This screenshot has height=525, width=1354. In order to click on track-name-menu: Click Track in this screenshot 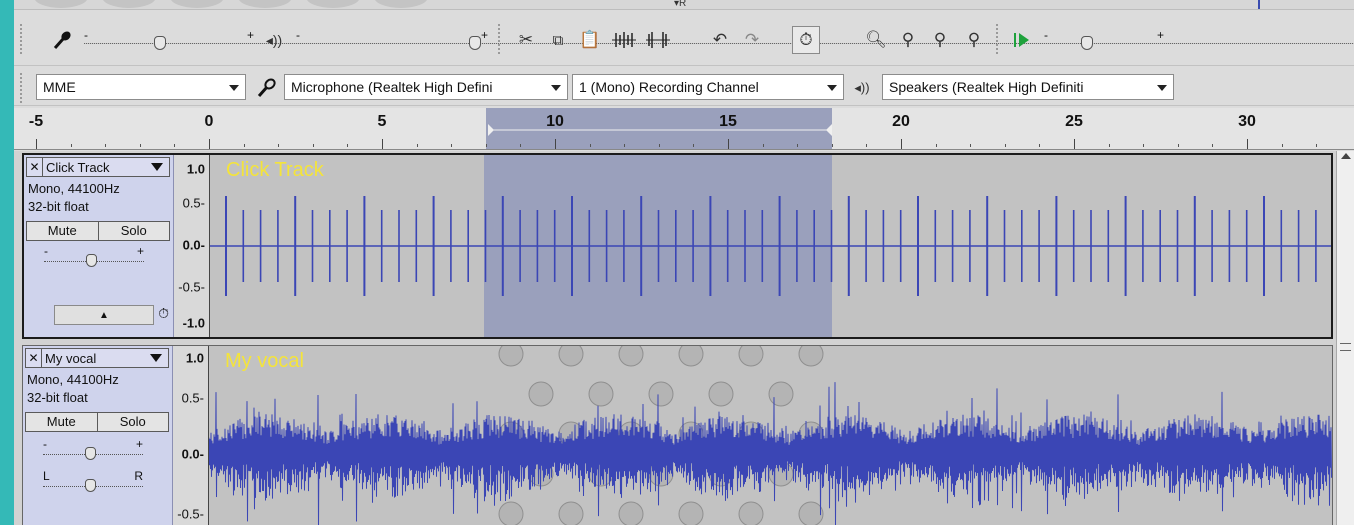, I will do `click(97, 167)`.